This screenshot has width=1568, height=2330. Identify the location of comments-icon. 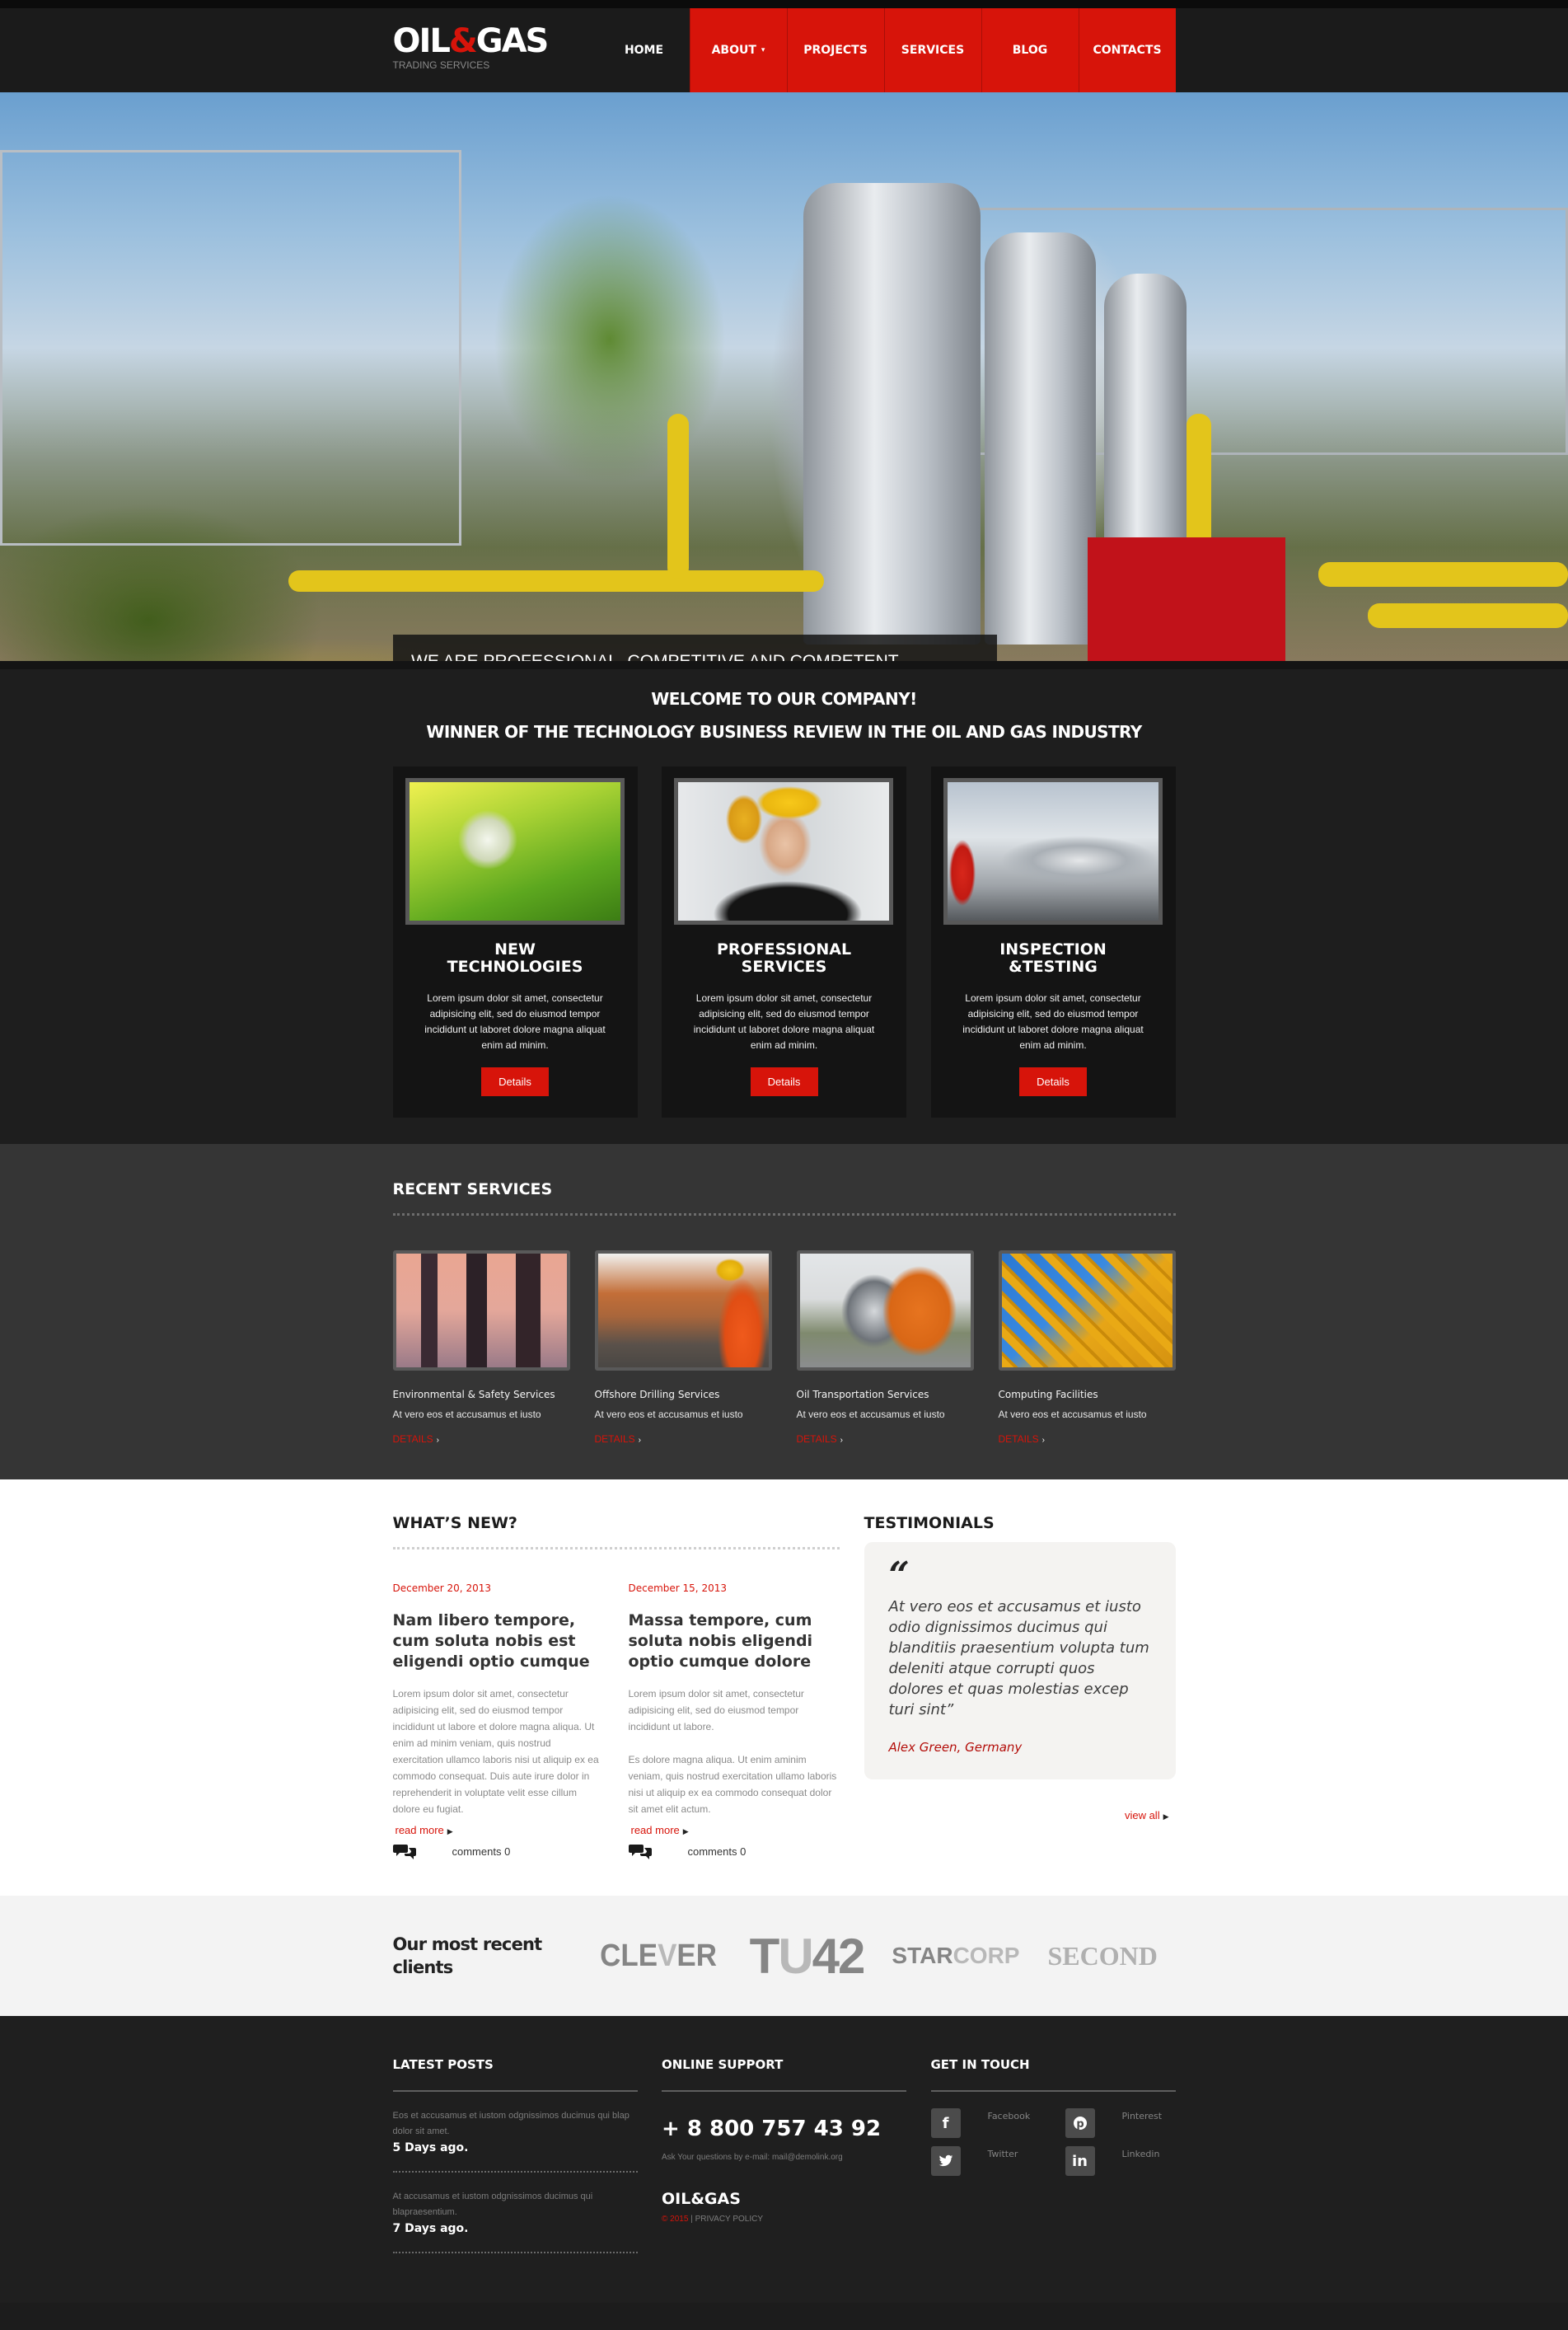
(404, 1852).